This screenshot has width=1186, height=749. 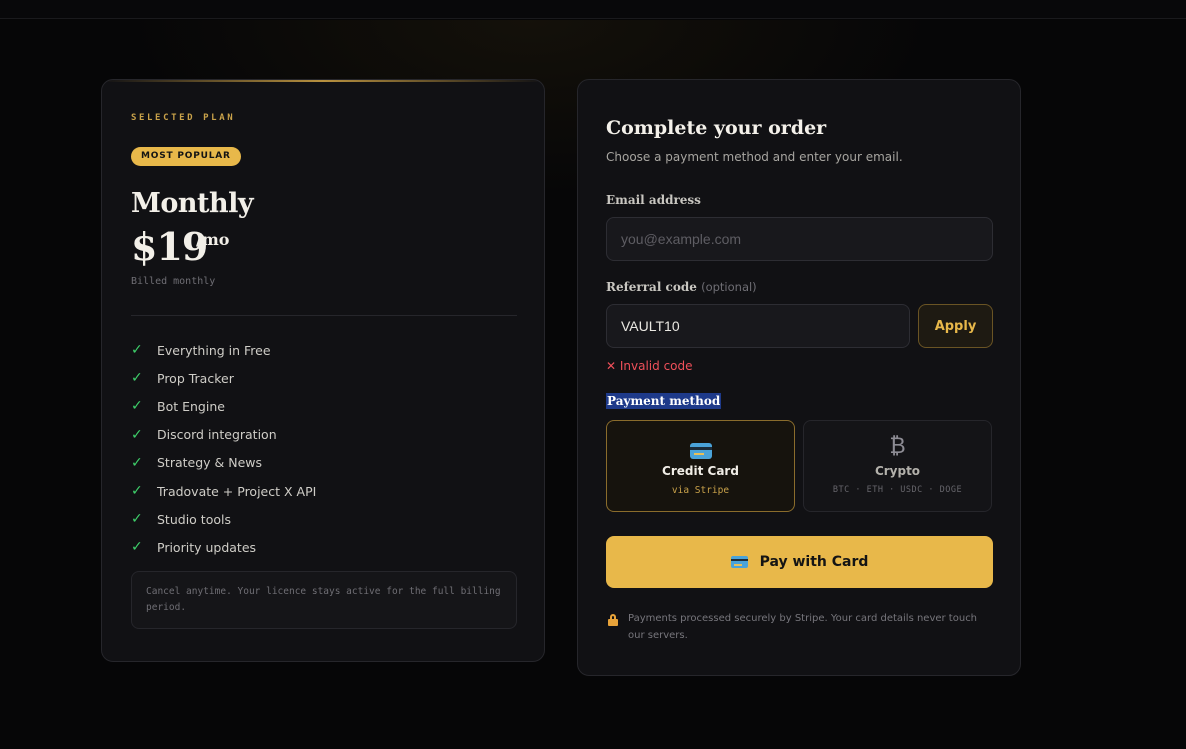 What do you see at coordinates (186, 156) in the screenshot?
I see `most-popular-badge: MOST POPULAR` at bounding box center [186, 156].